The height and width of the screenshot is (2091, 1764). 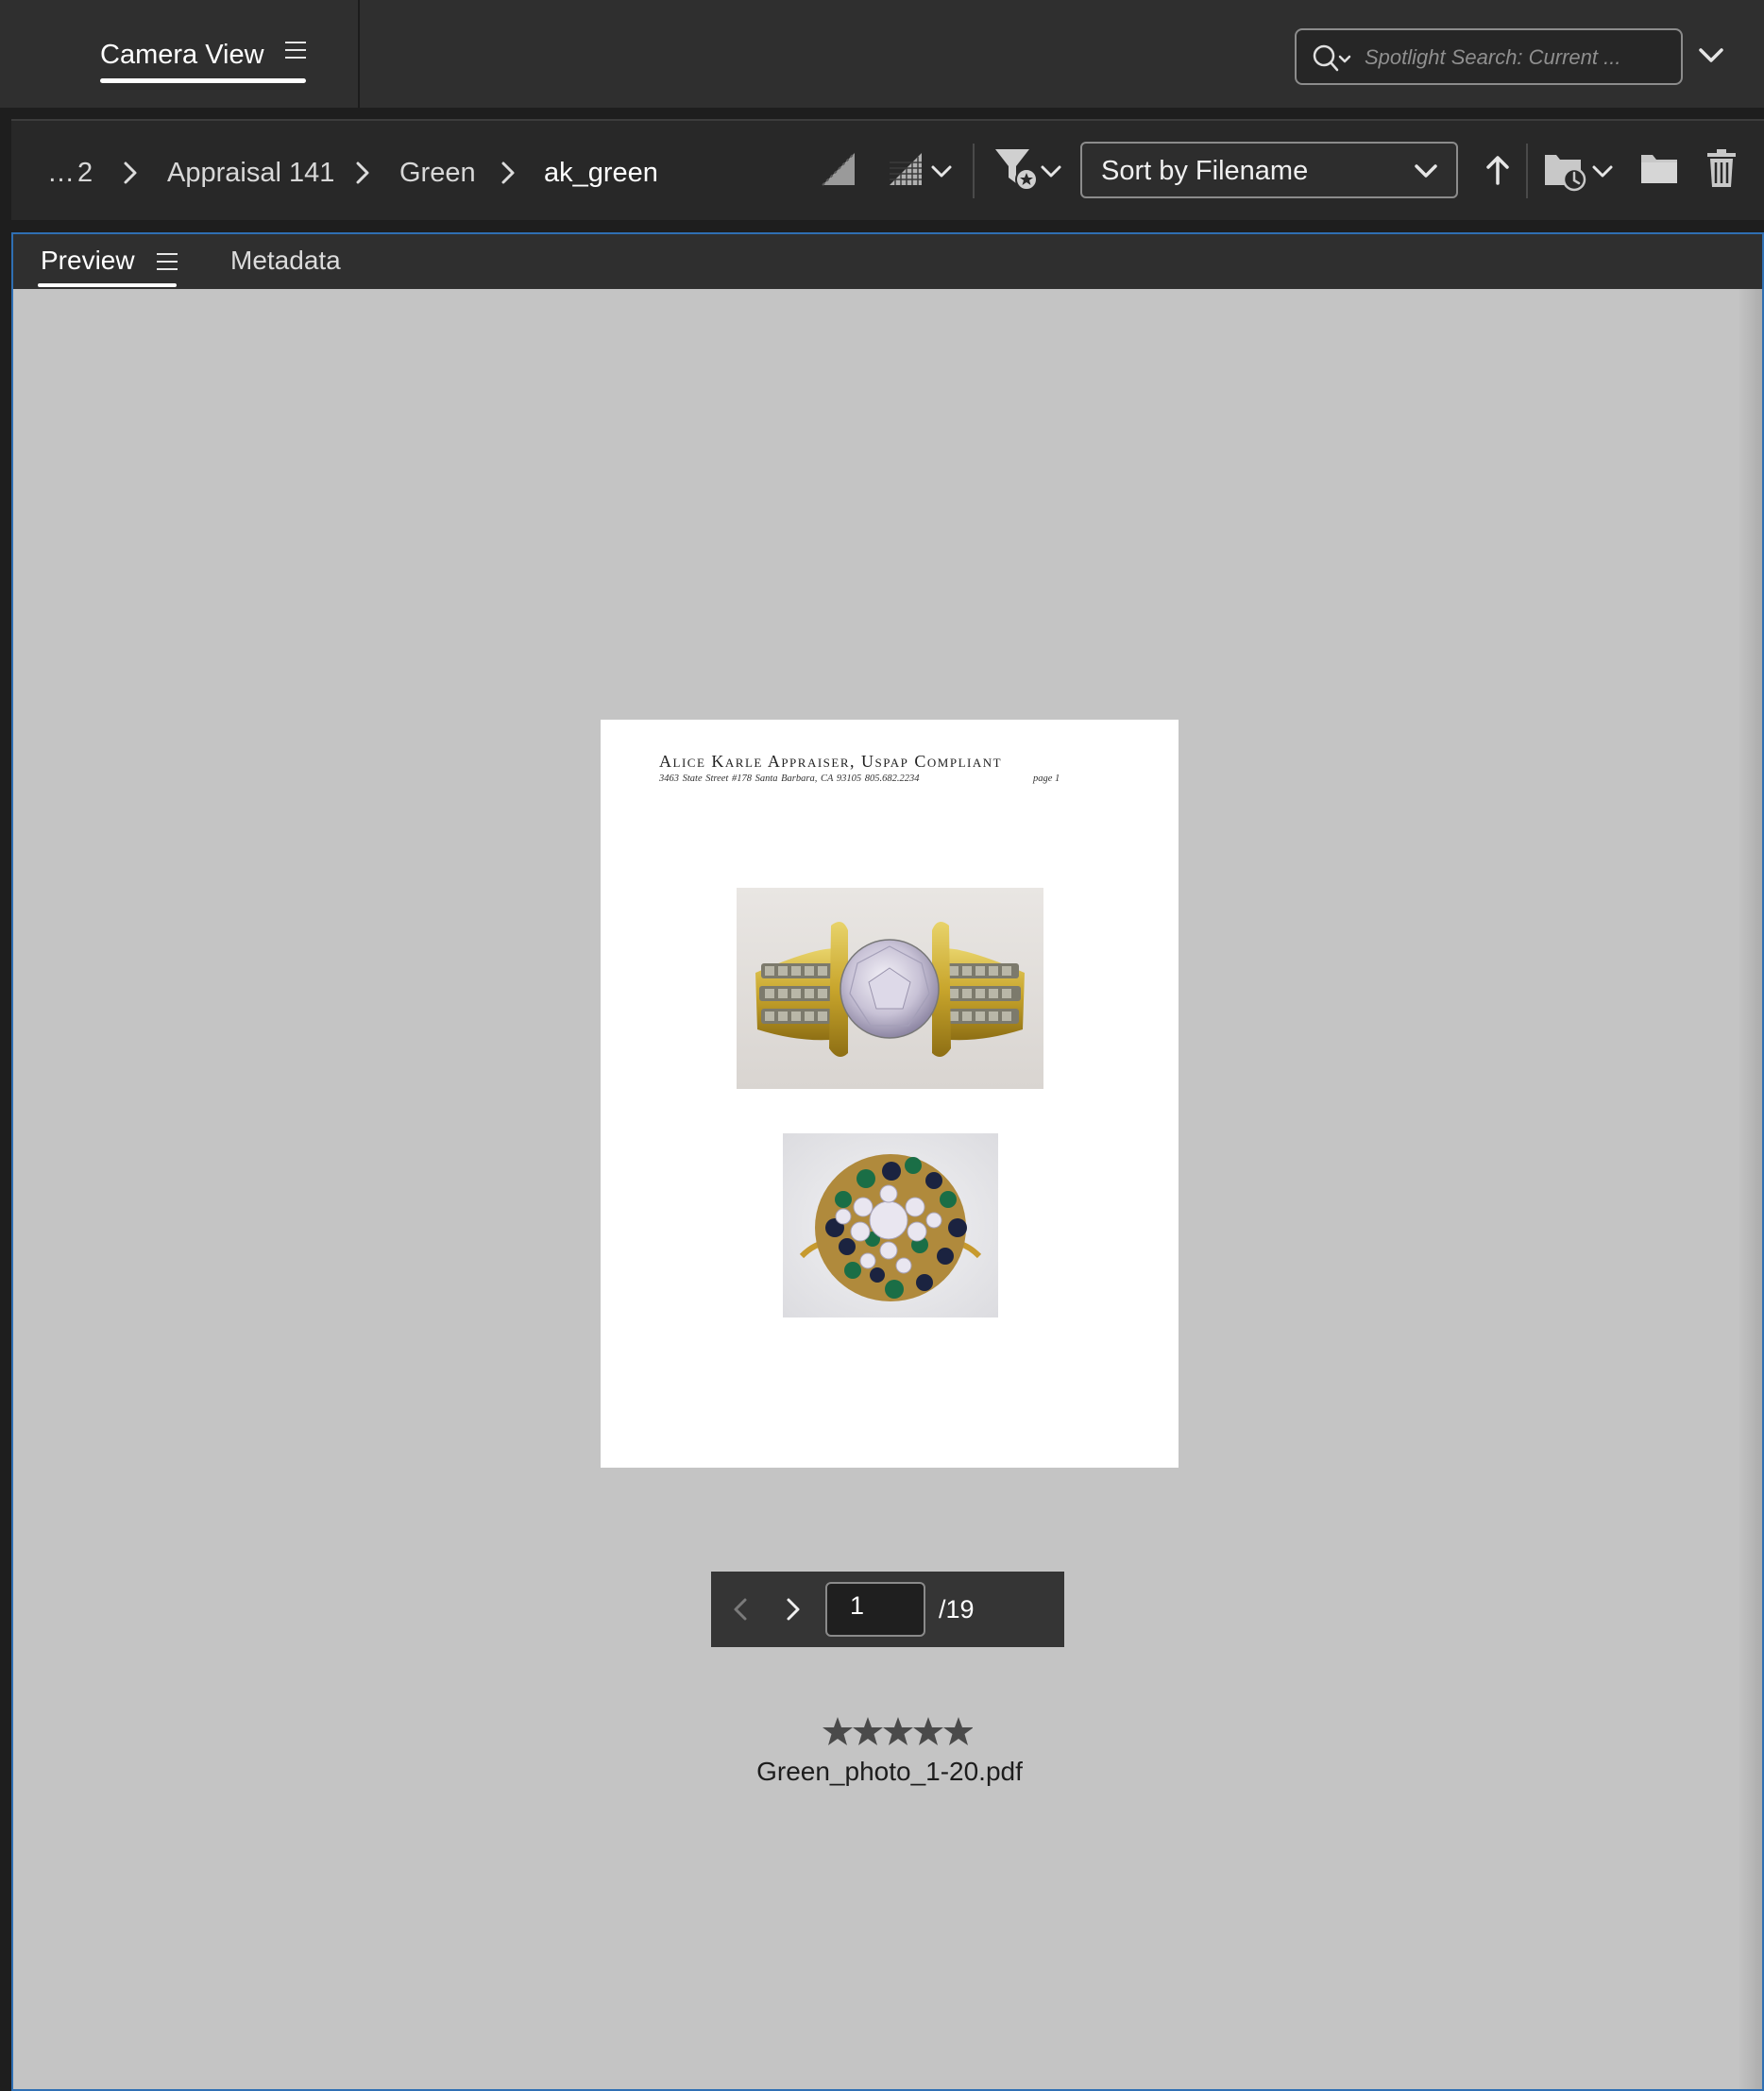 I want to click on search-icon, so click(x=1332, y=58).